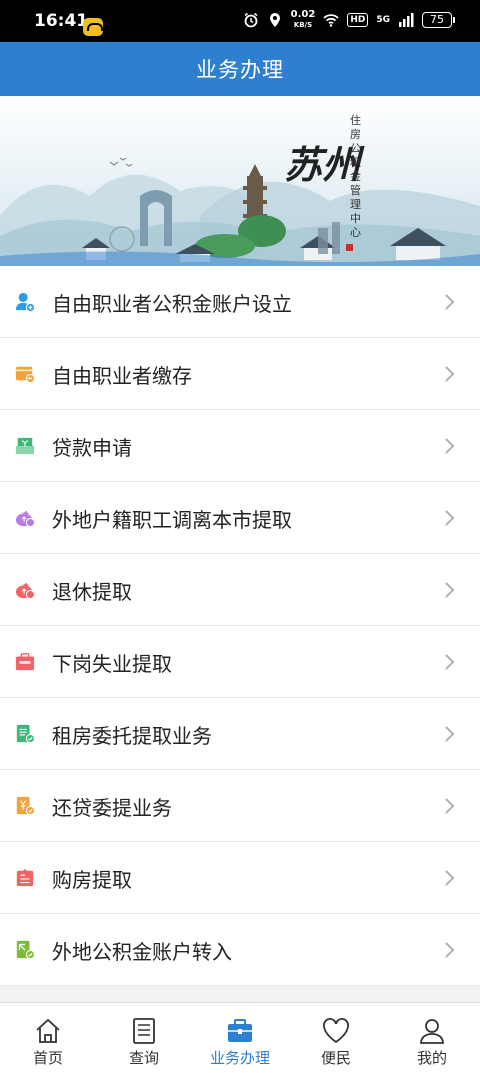  Describe the element at coordinates (406, 20) in the screenshot. I see `signal-icon` at that location.